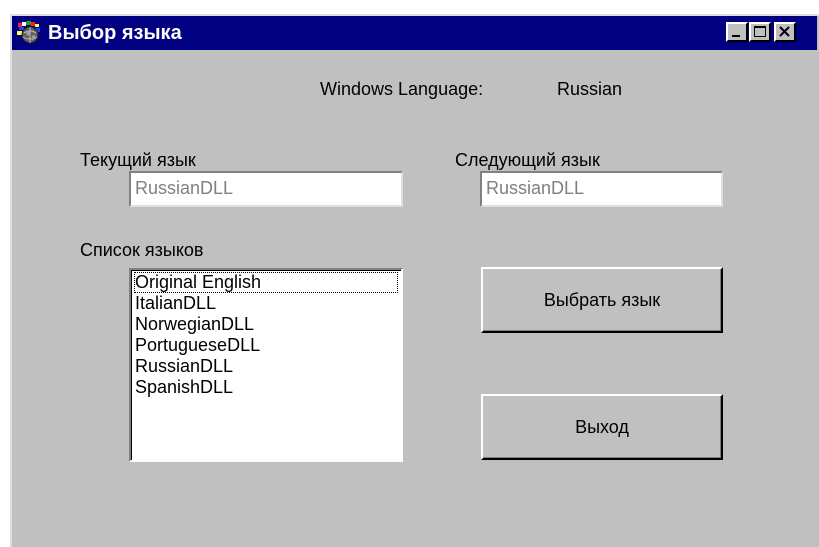 The image size is (819, 547). Describe the element at coordinates (760, 32) in the screenshot. I see `maximize-button` at that location.